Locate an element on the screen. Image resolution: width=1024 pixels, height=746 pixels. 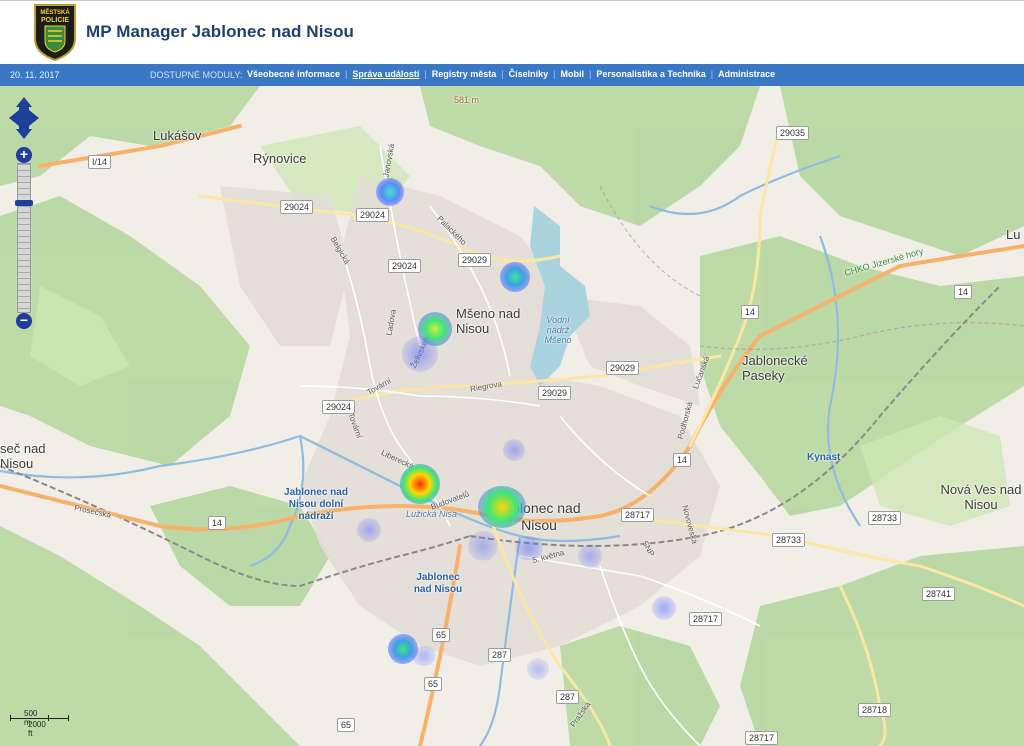
station-label-dolni-nadrazi: Jablonec nad Nisou dolní nádraží is located at coordinates (316, 504).